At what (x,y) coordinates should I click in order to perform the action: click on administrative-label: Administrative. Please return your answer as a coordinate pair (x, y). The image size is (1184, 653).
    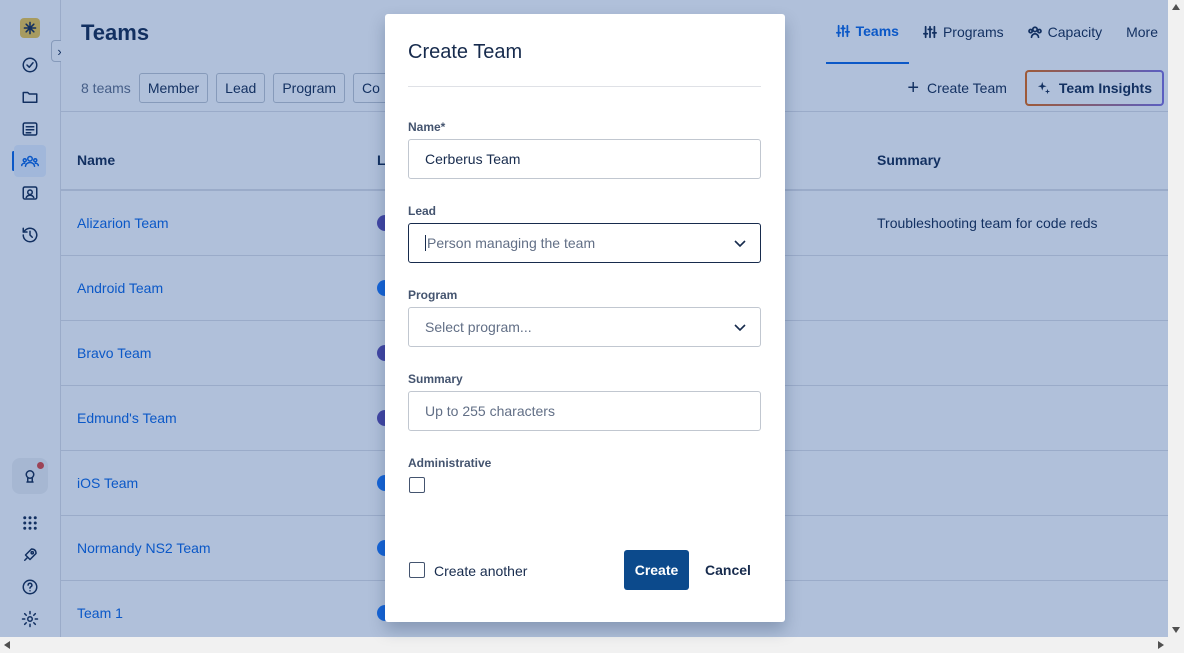
    Looking at the image, I should click on (450, 463).